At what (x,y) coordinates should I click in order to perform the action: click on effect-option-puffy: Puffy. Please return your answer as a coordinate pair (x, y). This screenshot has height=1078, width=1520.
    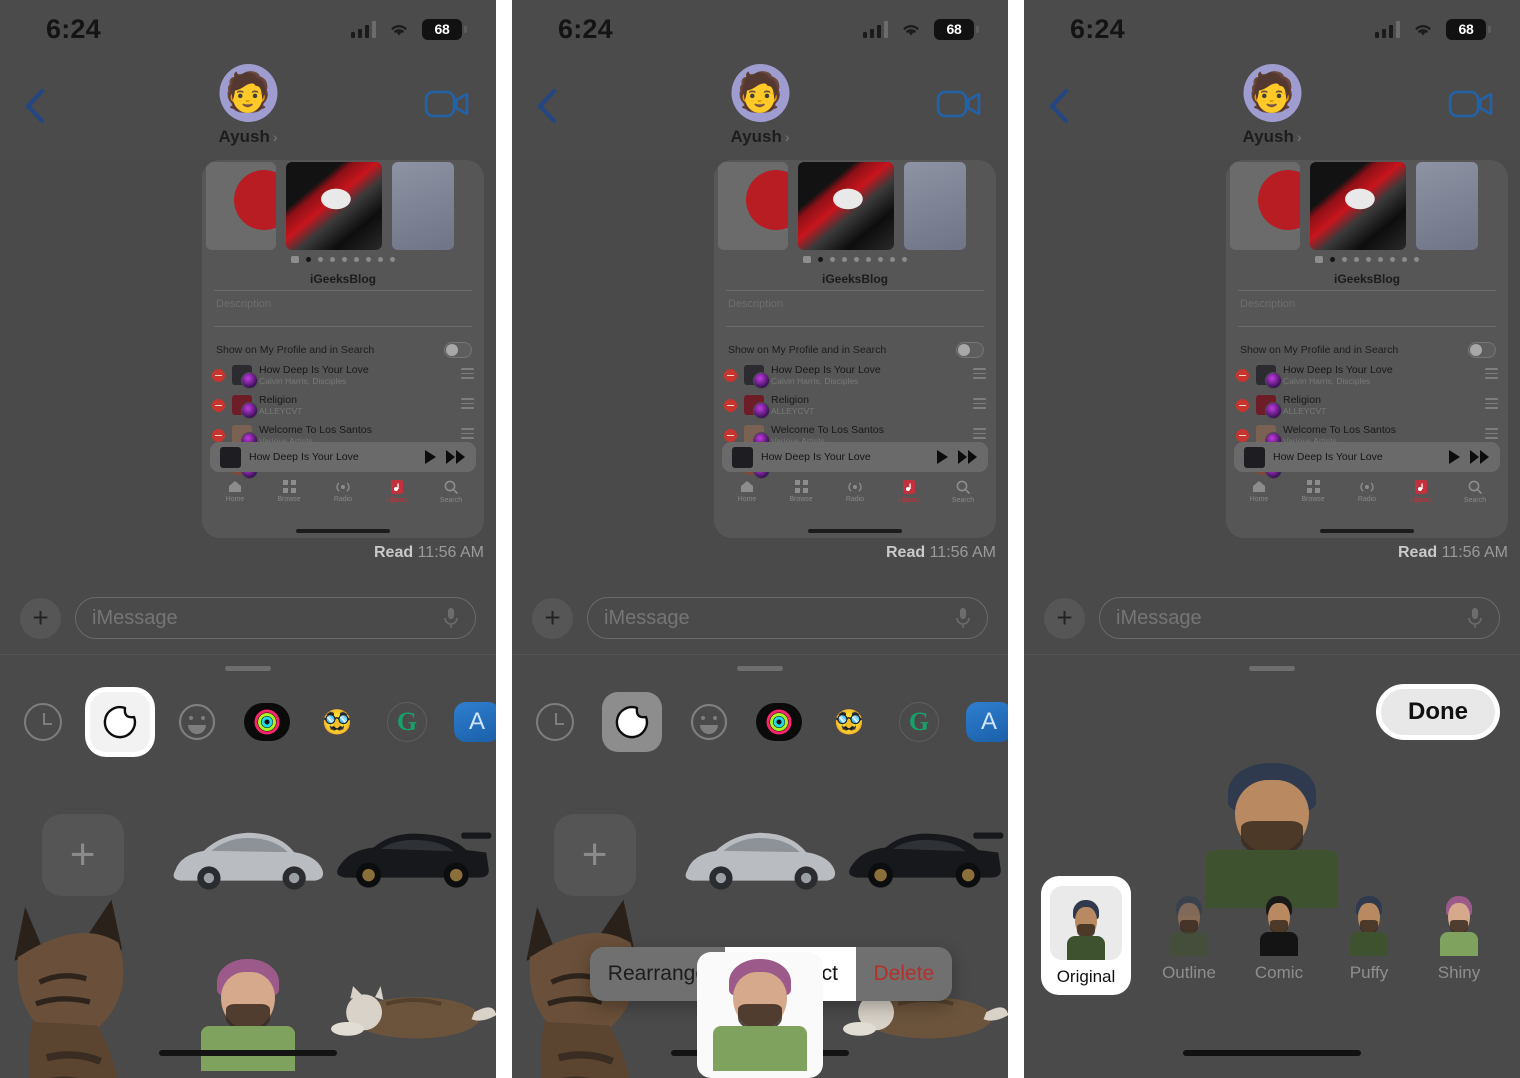
    Looking at the image, I should click on (1369, 934).